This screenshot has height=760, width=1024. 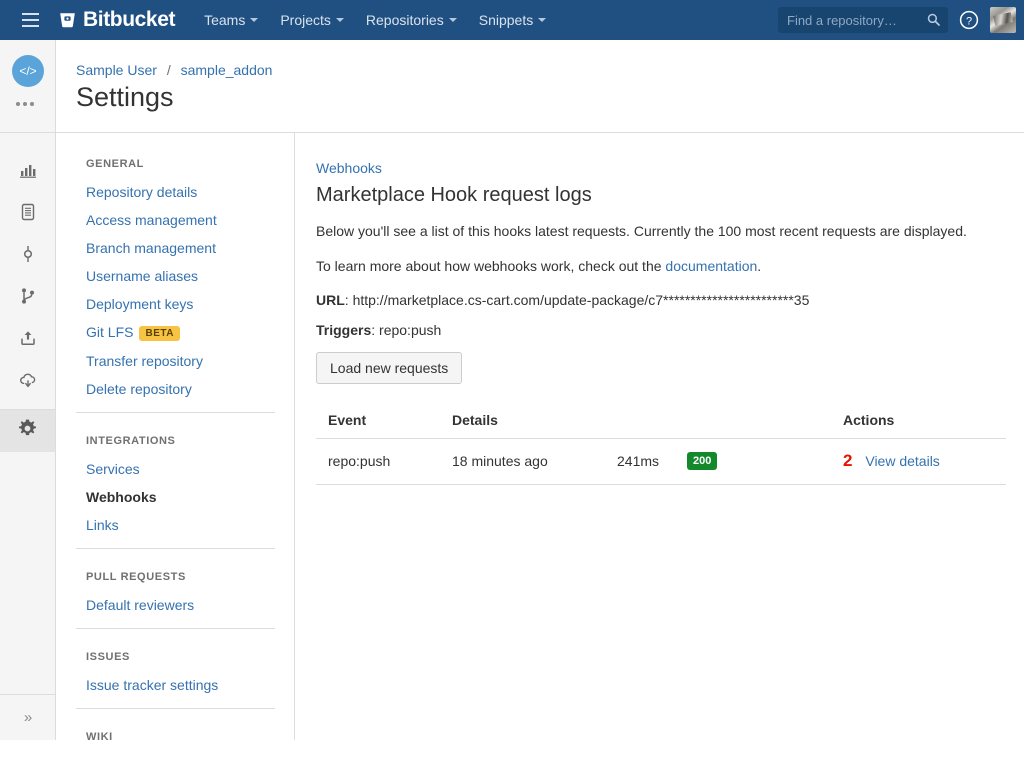 What do you see at coordinates (349, 168) in the screenshot?
I see `content-breadcrumb-webhooks: Webhooks` at bounding box center [349, 168].